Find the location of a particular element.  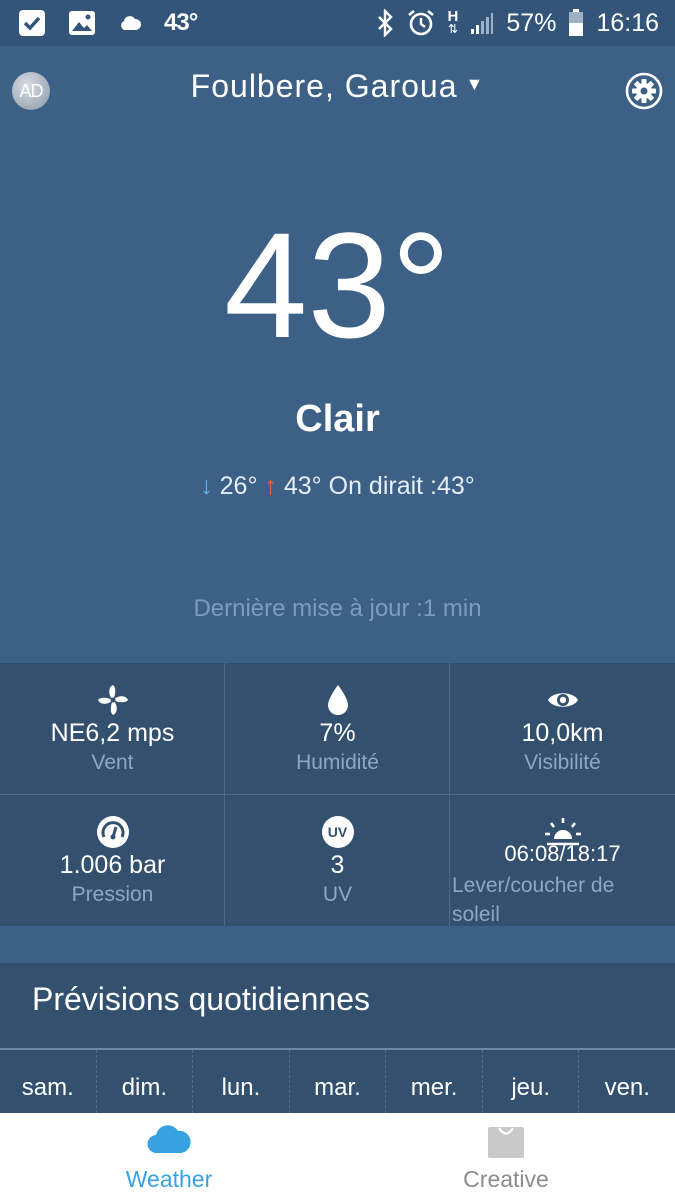

settings-button is located at coordinates (644, 91).